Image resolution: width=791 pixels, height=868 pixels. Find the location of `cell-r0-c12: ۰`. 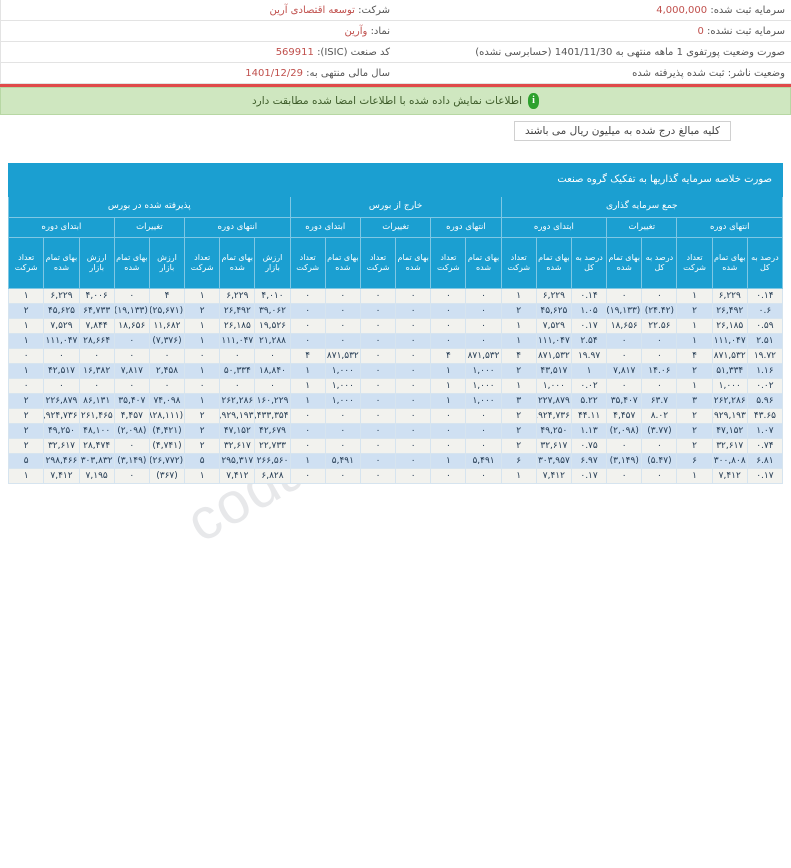

cell-r0-c12: ۰ is located at coordinates (342, 296).